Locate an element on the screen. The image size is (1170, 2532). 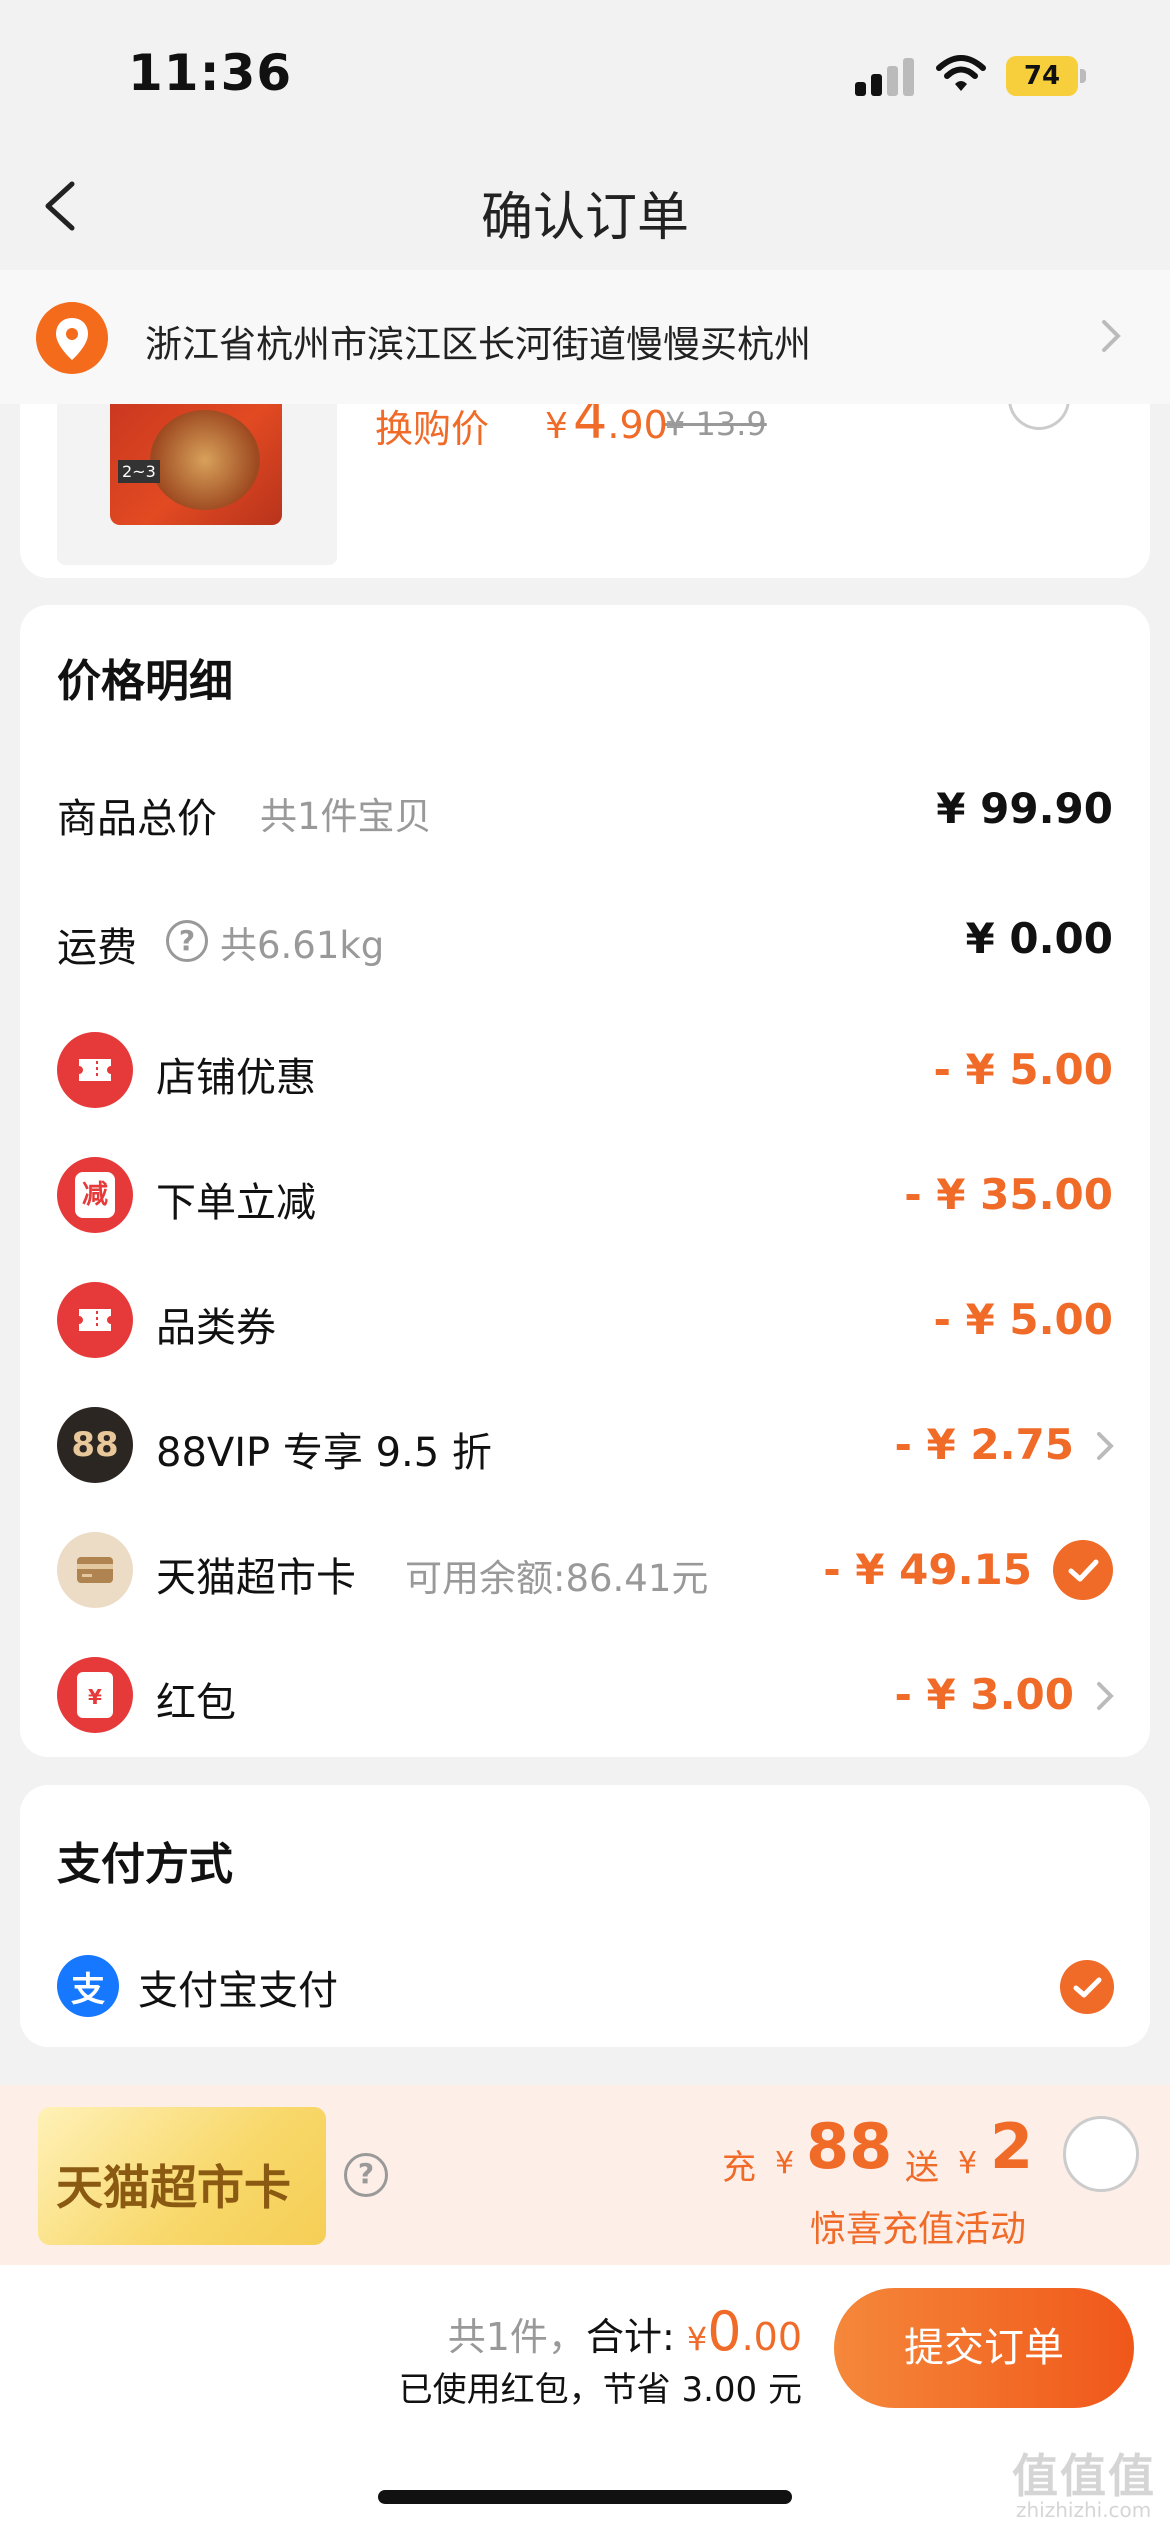
goods-total-sub: 共1件宝贝 is located at coordinates (346, 816).